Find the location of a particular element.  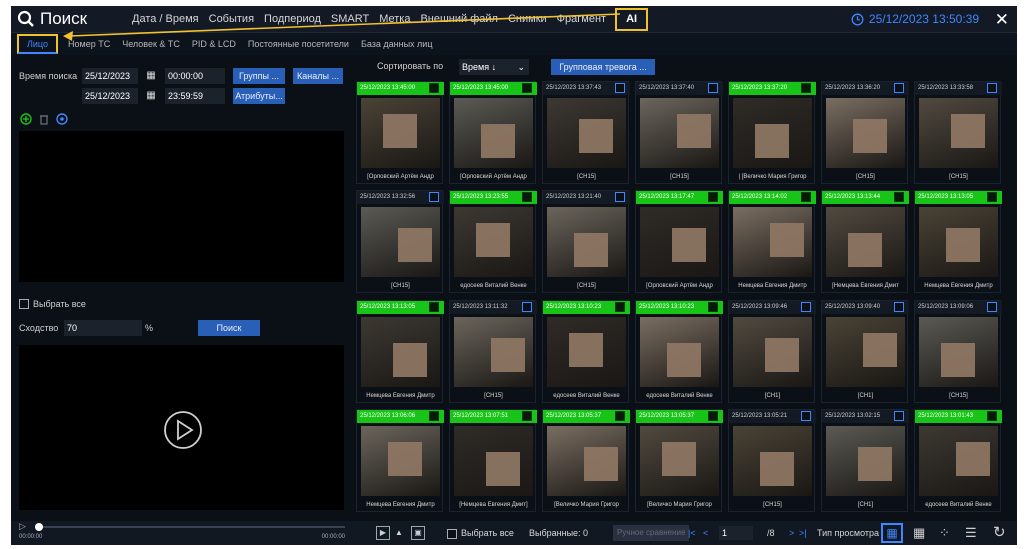

result-card: 25/12/2023 13:37:40 [CH15] is located at coordinates (679, 132).